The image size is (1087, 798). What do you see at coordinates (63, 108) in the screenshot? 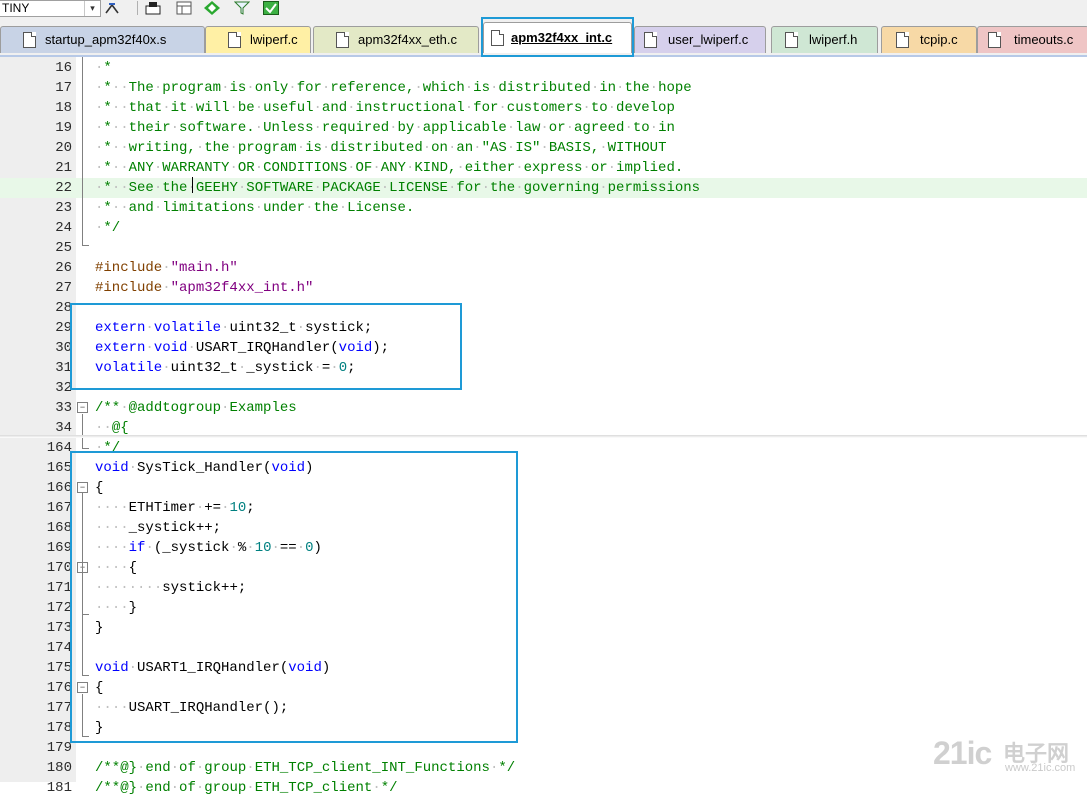
I see `line-number: 18` at bounding box center [63, 108].